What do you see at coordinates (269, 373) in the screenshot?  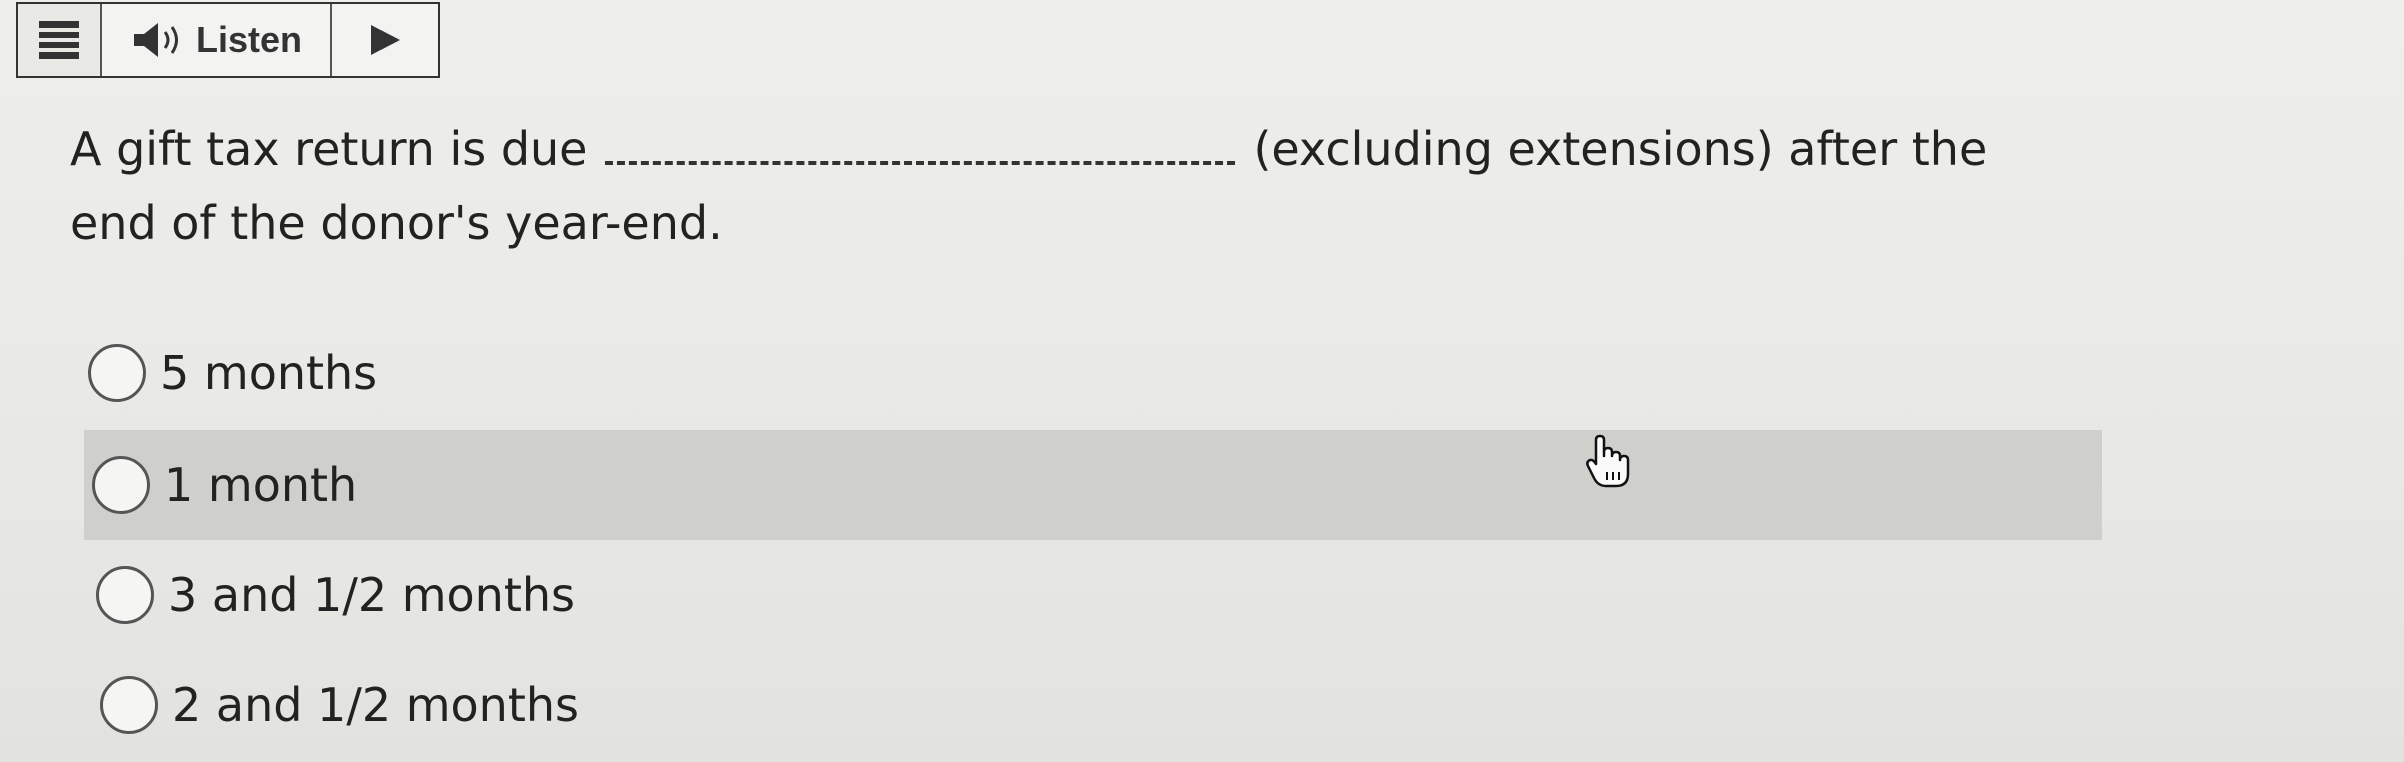 I see `answer-option-label: 5 months` at bounding box center [269, 373].